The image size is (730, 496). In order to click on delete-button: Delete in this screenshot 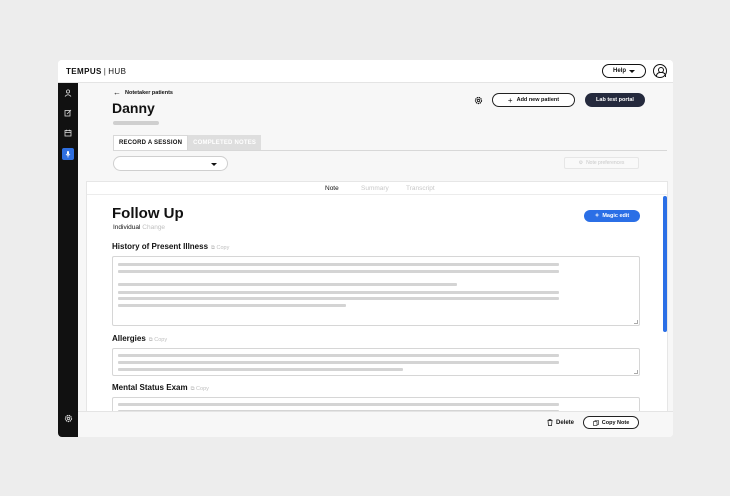, I will do `click(560, 422)`.